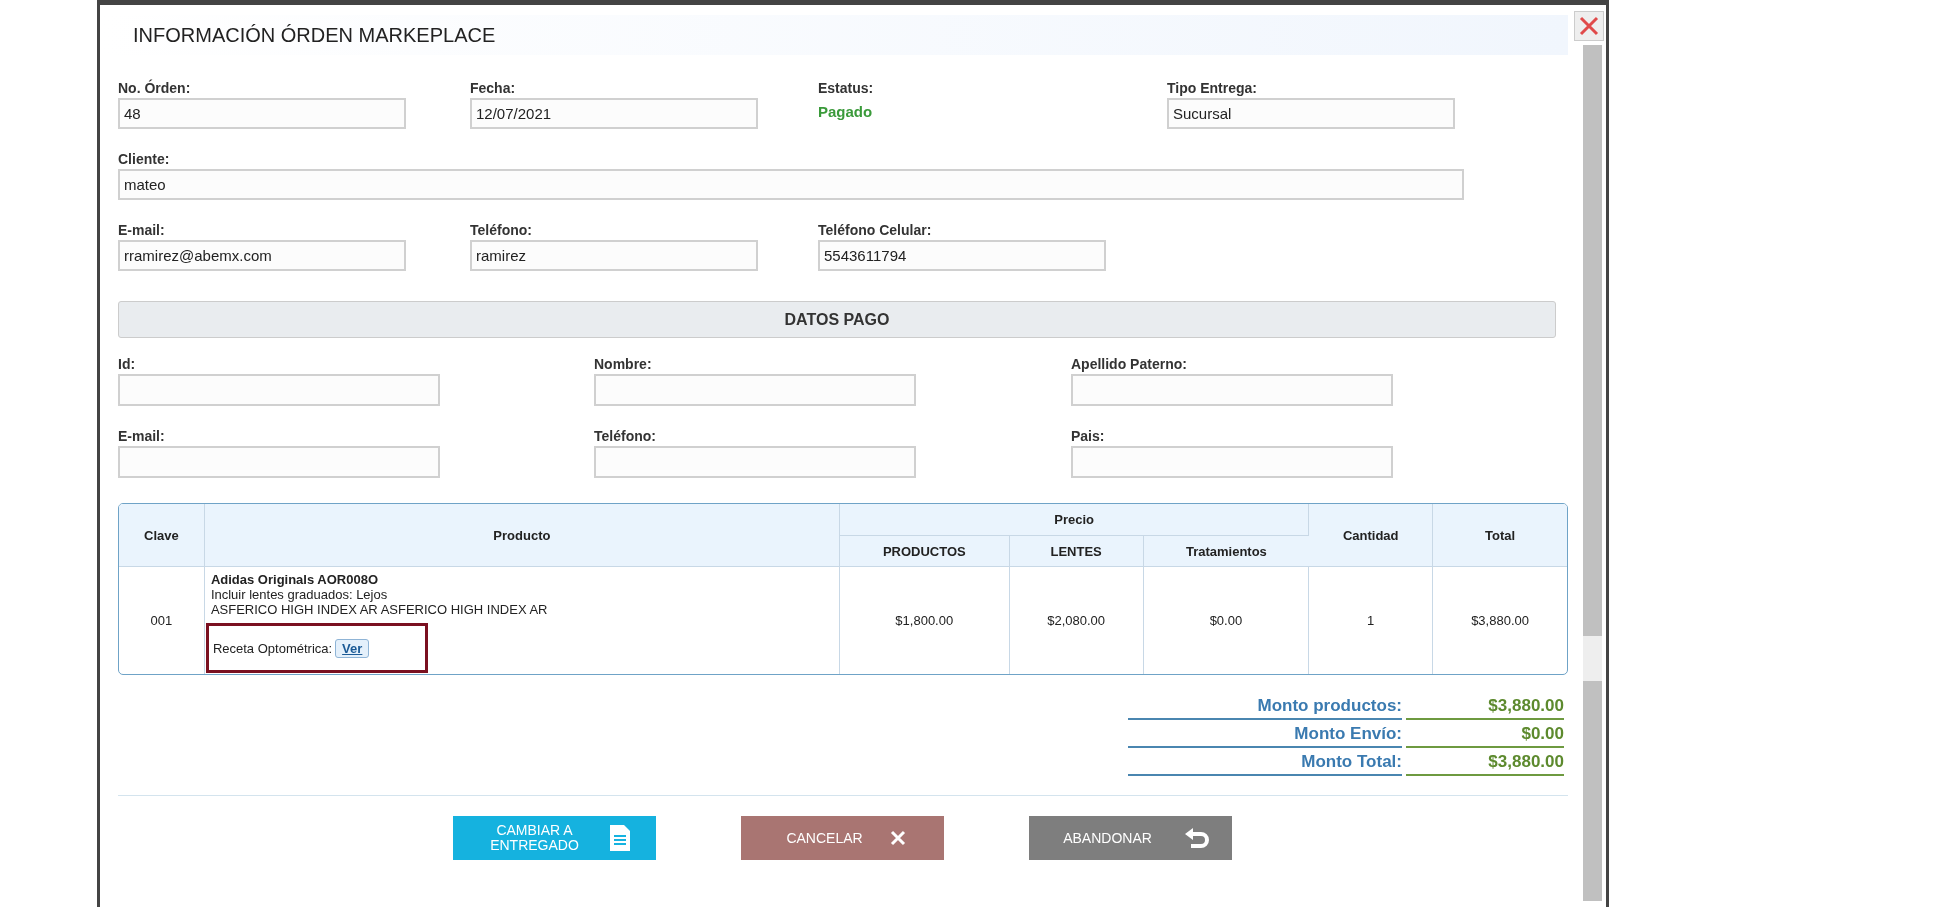 Image resolution: width=1936 pixels, height=907 pixels. What do you see at coordinates (875, 230) in the screenshot?
I see `field-label: Teléfono Celular:` at bounding box center [875, 230].